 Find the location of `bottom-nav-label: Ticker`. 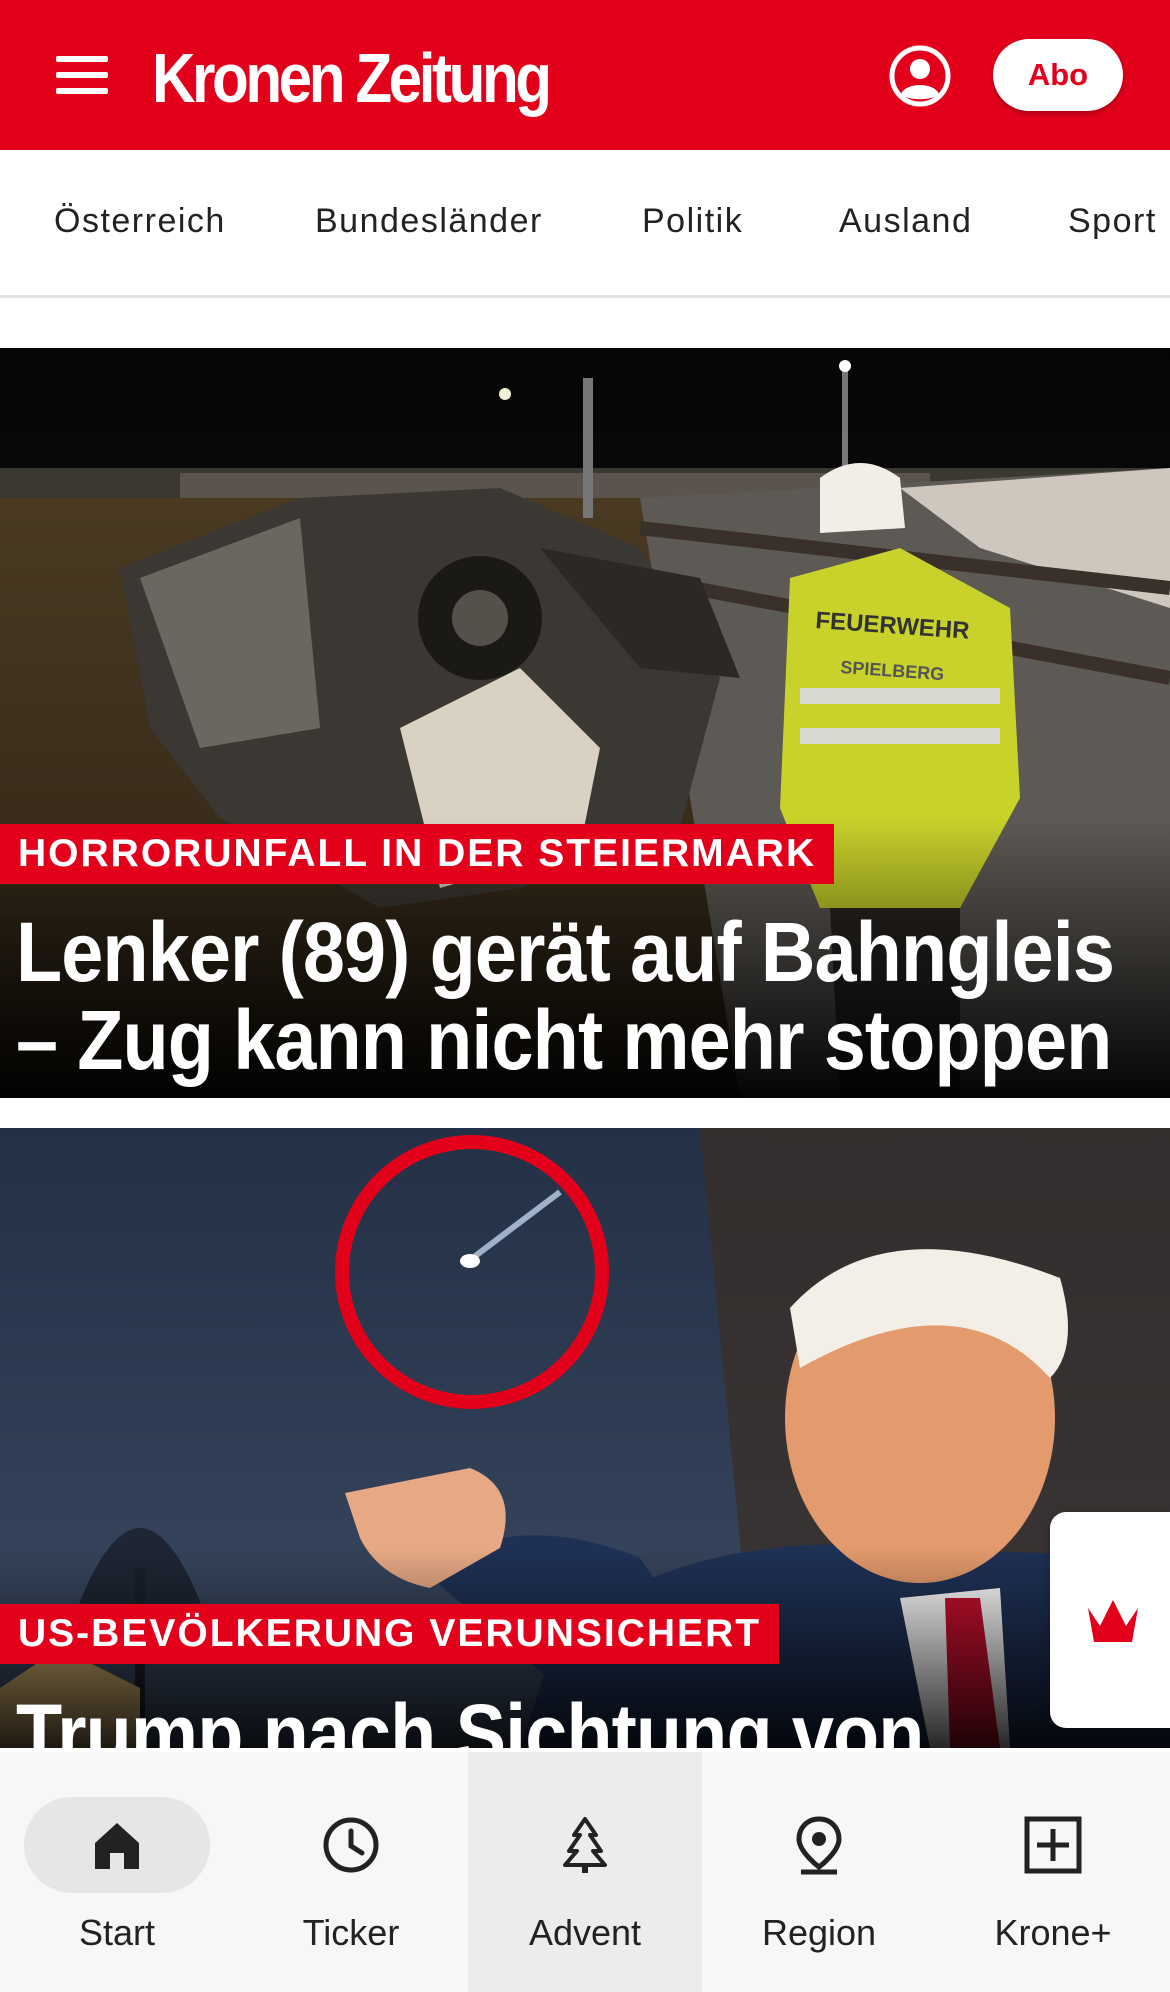

bottom-nav-label: Ticker is located at coordinates (351, 1932).